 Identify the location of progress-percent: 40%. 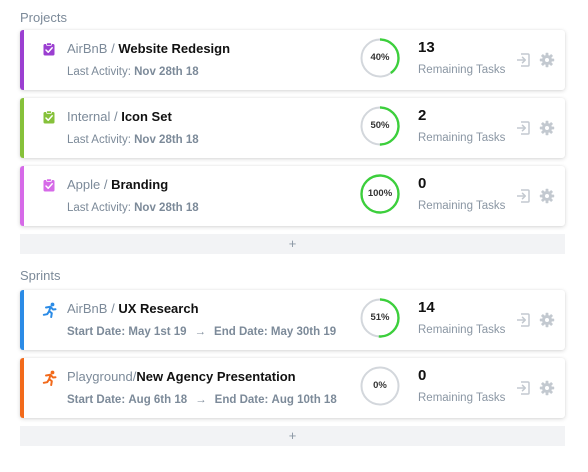
(380, 57).